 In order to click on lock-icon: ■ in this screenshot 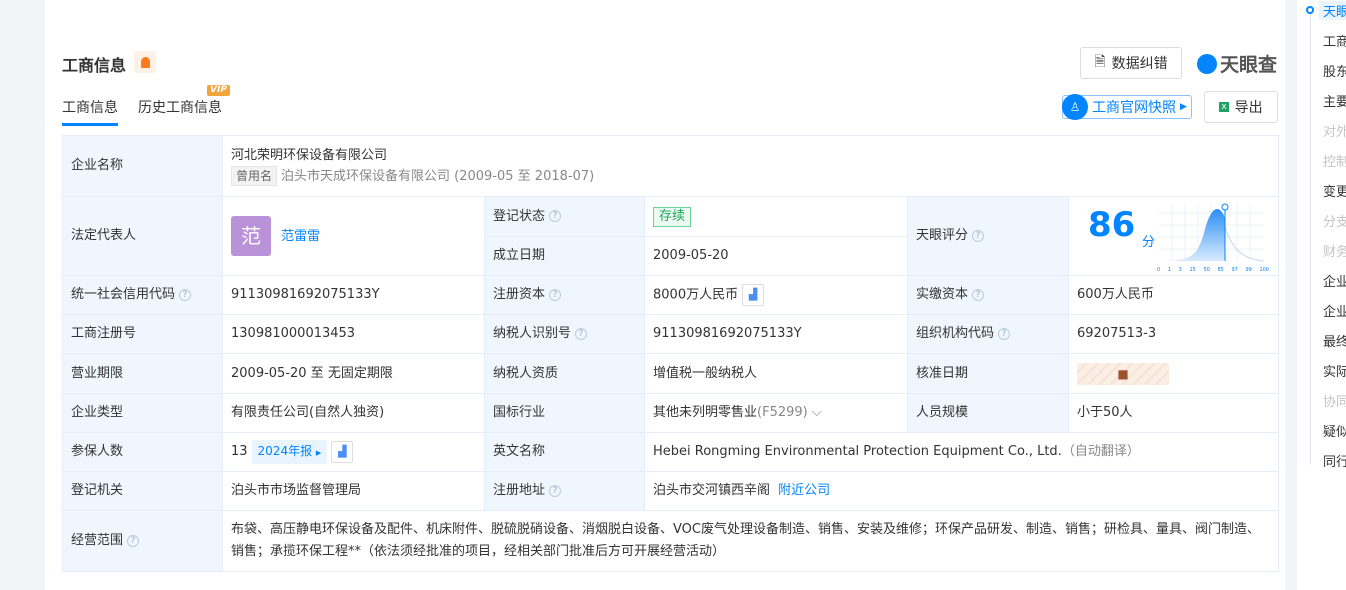, I will do `click(1123, 373)`.